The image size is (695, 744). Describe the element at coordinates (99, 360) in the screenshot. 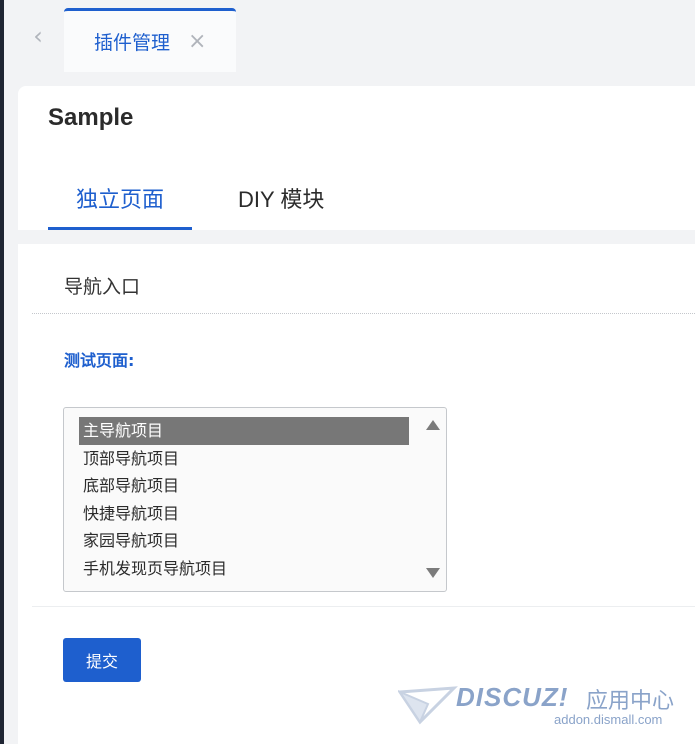

I see `field-label: 测试页面:` at that location.